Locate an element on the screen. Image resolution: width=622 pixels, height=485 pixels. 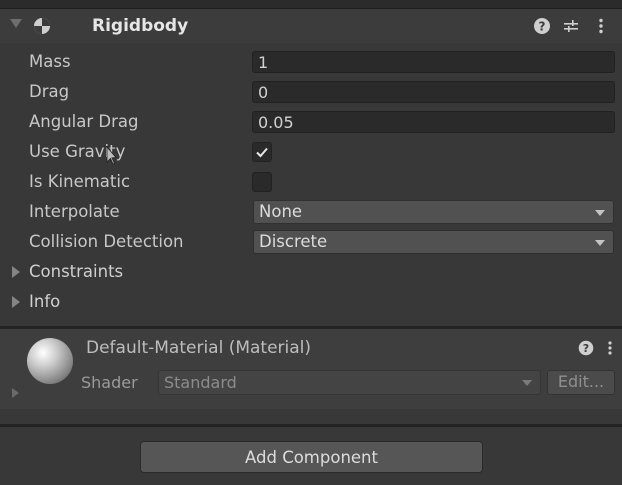
shader-dropdown: Standard is located at coordinates (349, 382).